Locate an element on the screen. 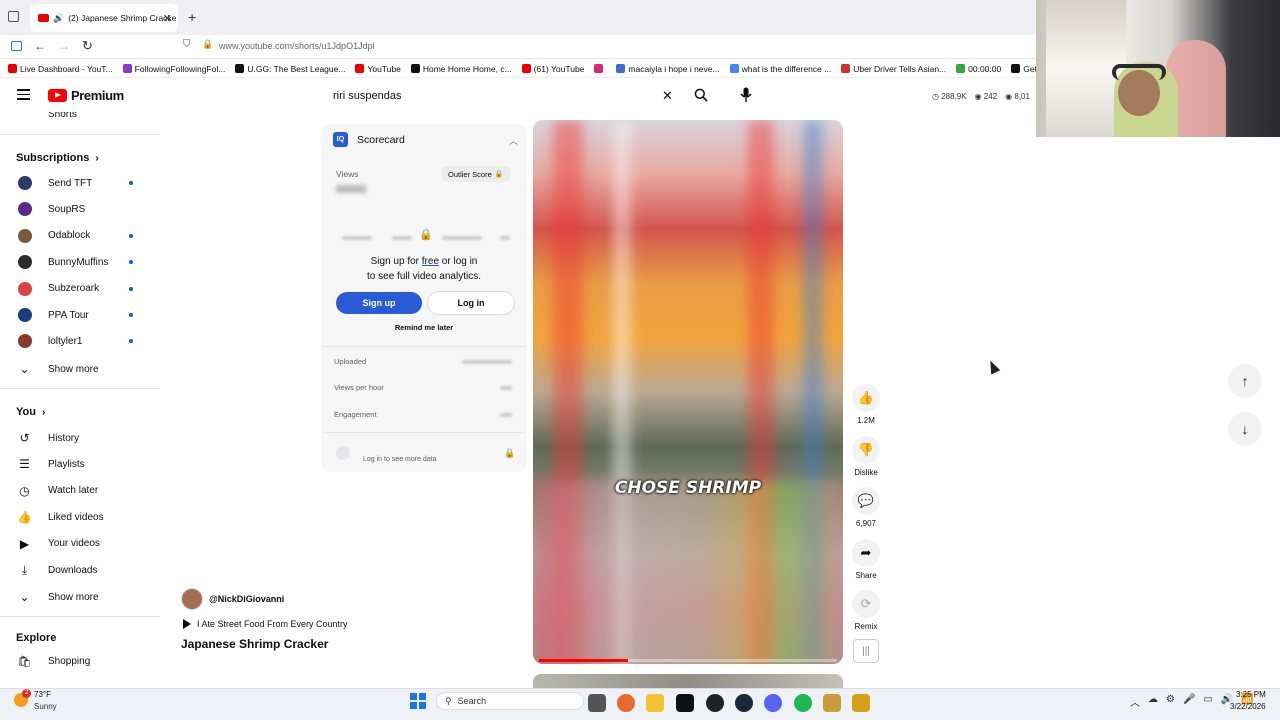 This screenshot has width=1280, height=720. search-input: riri suspendas is located at coordinates (506, 96).